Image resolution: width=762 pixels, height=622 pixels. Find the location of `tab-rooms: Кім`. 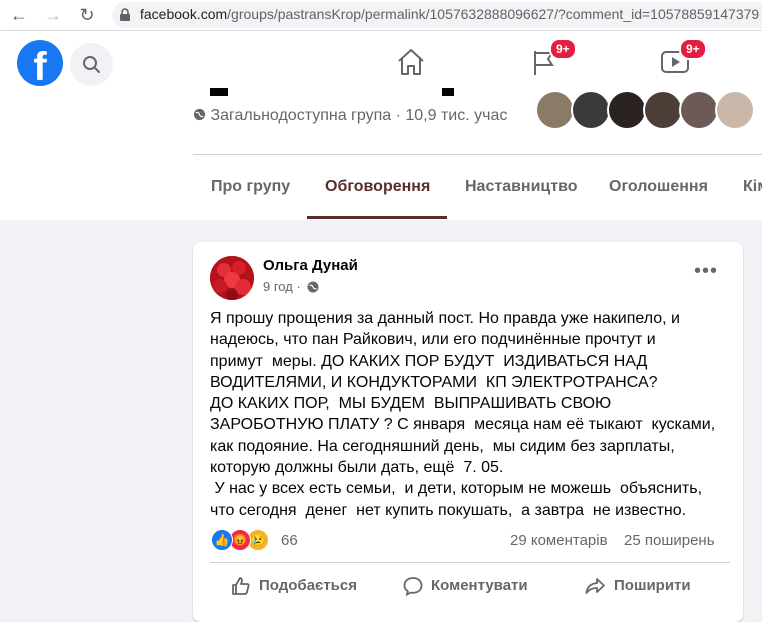

tab-rooms: Кім is located at coordinates (752, 187).